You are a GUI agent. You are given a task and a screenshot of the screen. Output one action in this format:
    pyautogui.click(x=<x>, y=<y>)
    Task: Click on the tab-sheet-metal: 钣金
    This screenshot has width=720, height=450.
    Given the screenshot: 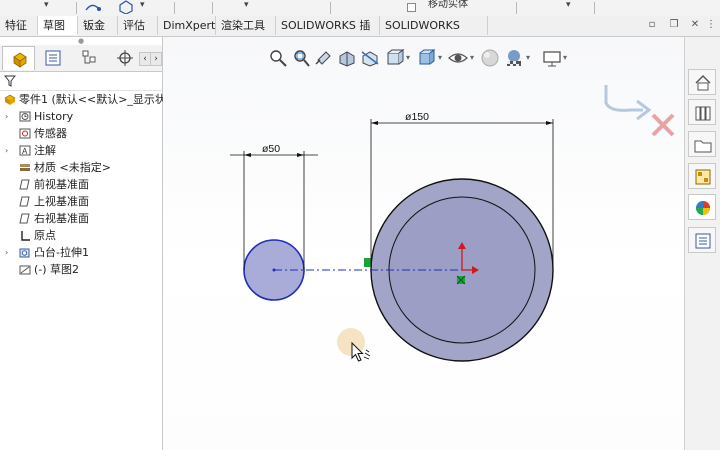 What is the action you would take?
    pyautogui.click(x=98, y=25)
    